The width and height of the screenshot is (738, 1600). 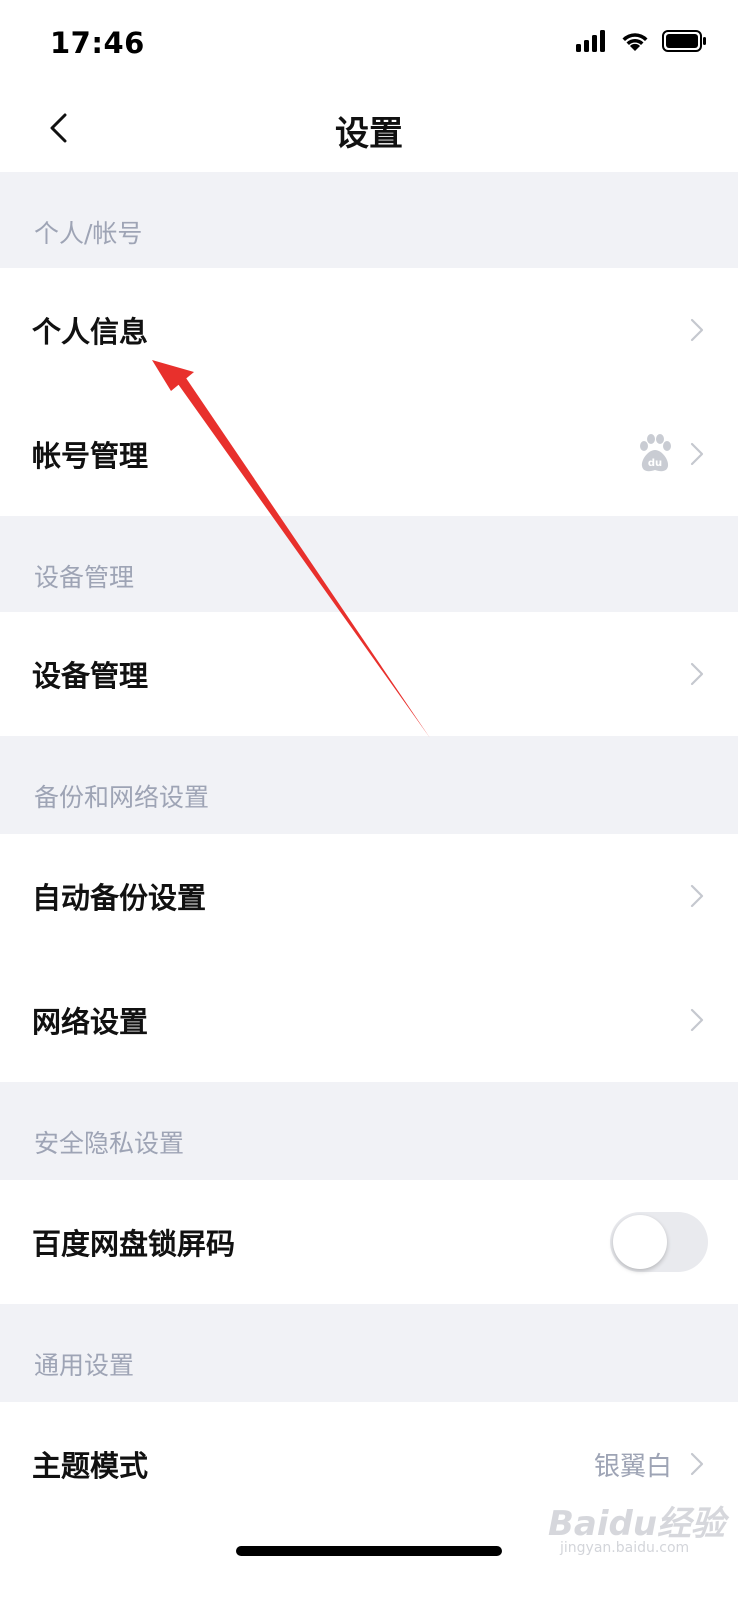 I want to click on status-time: 17:46, so click(x=97, y=43).